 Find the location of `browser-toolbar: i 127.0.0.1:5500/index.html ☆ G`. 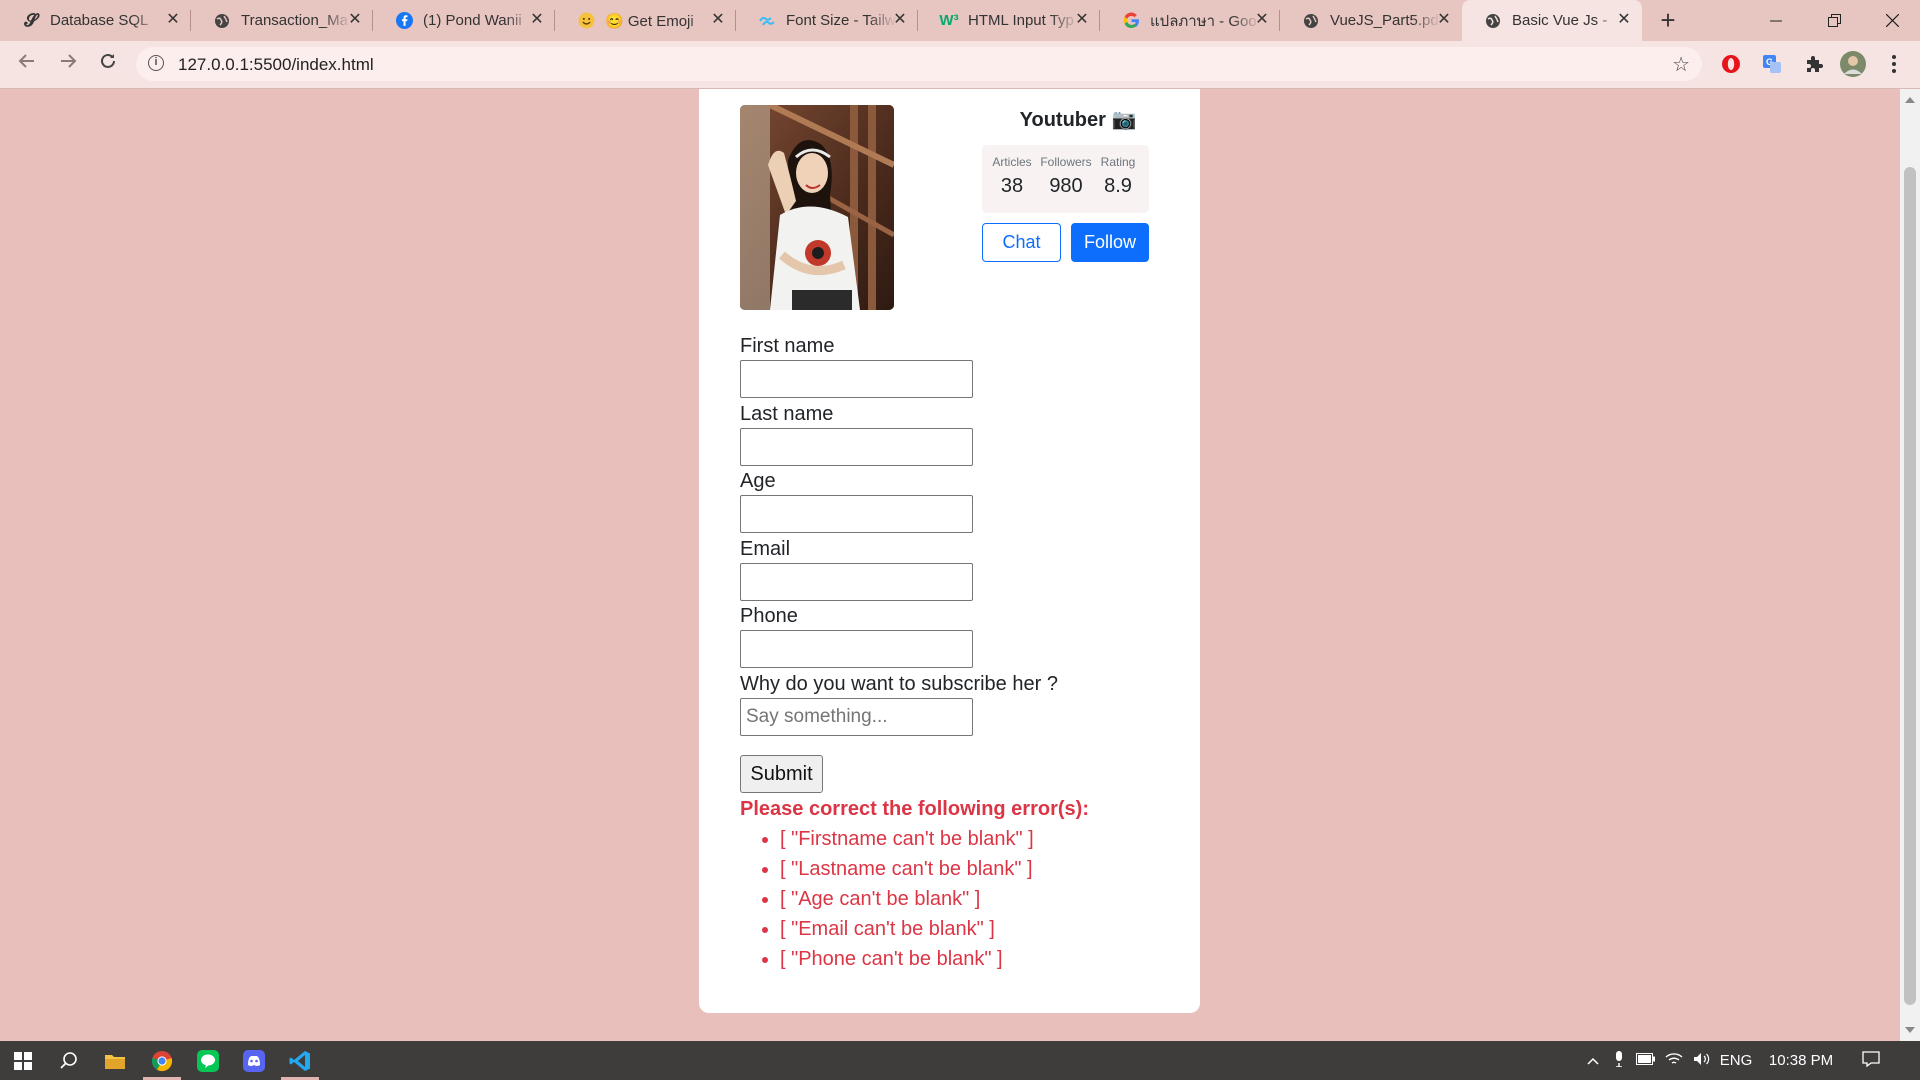

browser-toolbar: i 127.0.0.1:5500/index.html ☆ G is located at coordinates (960, 65).